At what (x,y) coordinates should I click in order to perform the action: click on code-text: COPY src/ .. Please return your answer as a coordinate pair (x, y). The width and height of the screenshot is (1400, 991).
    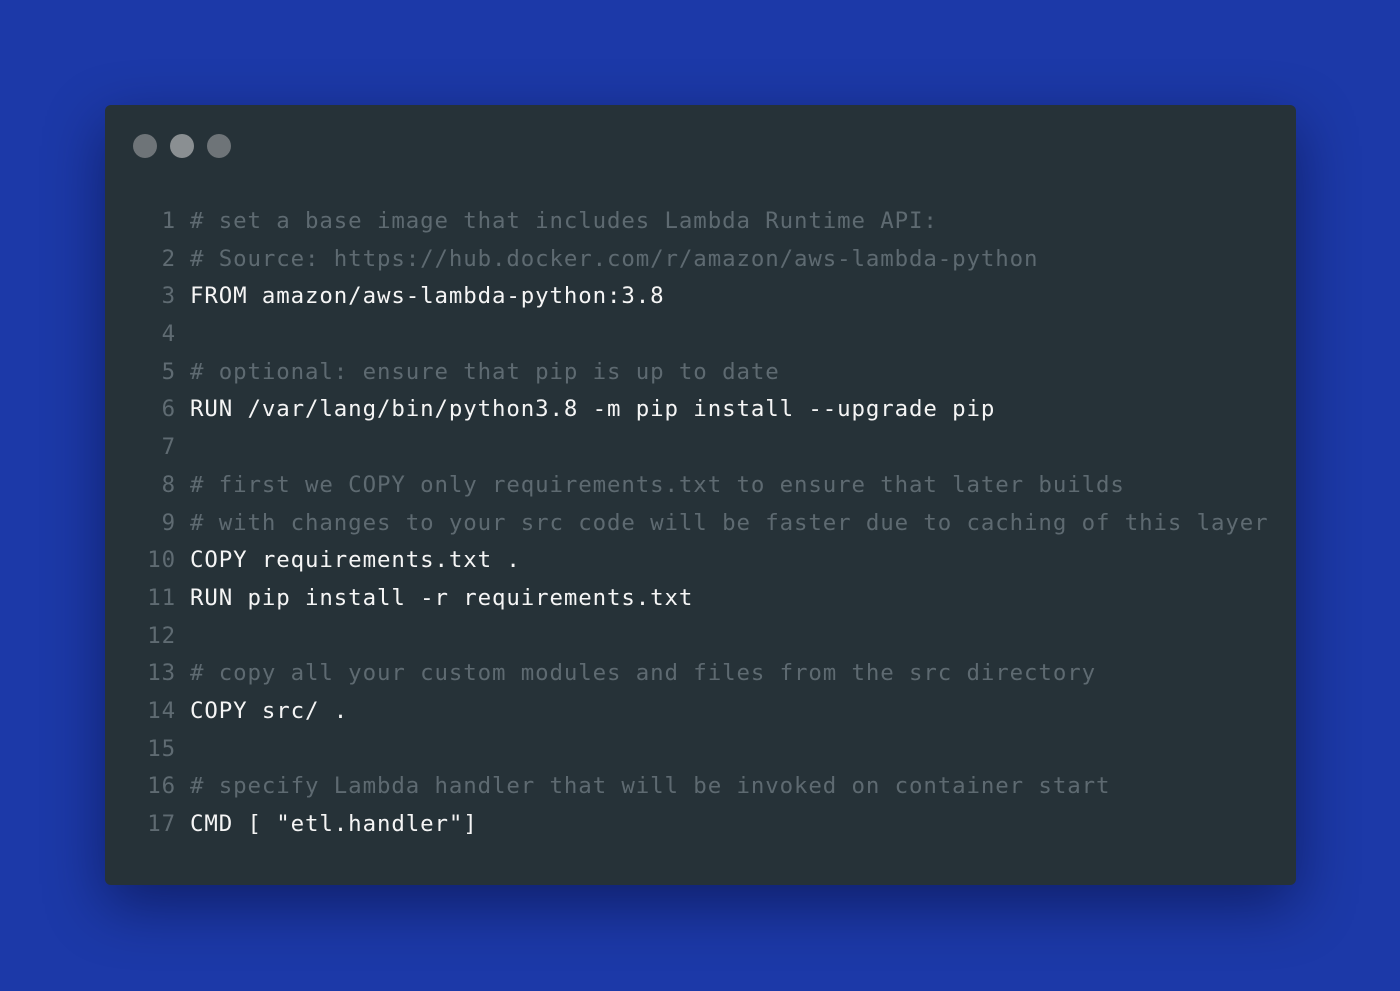
    Looking at the image, I should click on (269, 710).